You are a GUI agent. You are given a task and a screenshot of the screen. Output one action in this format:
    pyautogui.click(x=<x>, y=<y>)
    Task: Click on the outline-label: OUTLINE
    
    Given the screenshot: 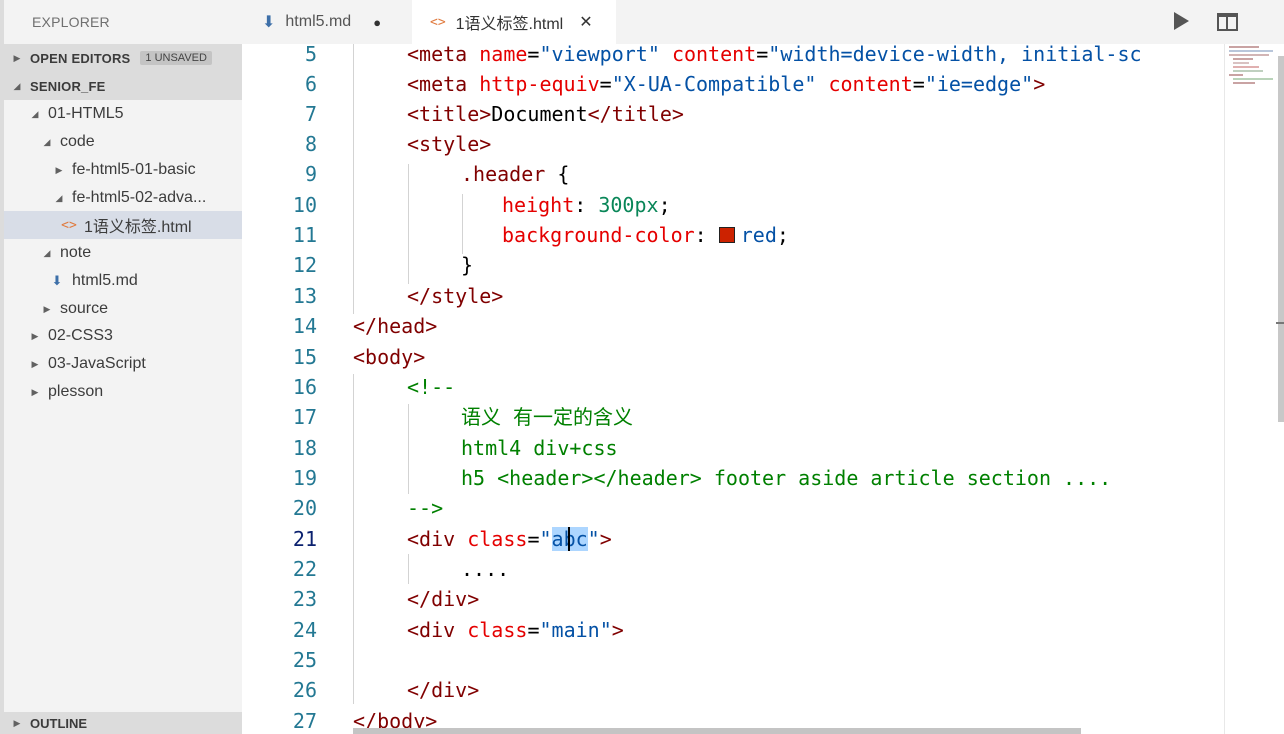 What is the action you would take?
    pyautogui.click(x=59, y=723)
    